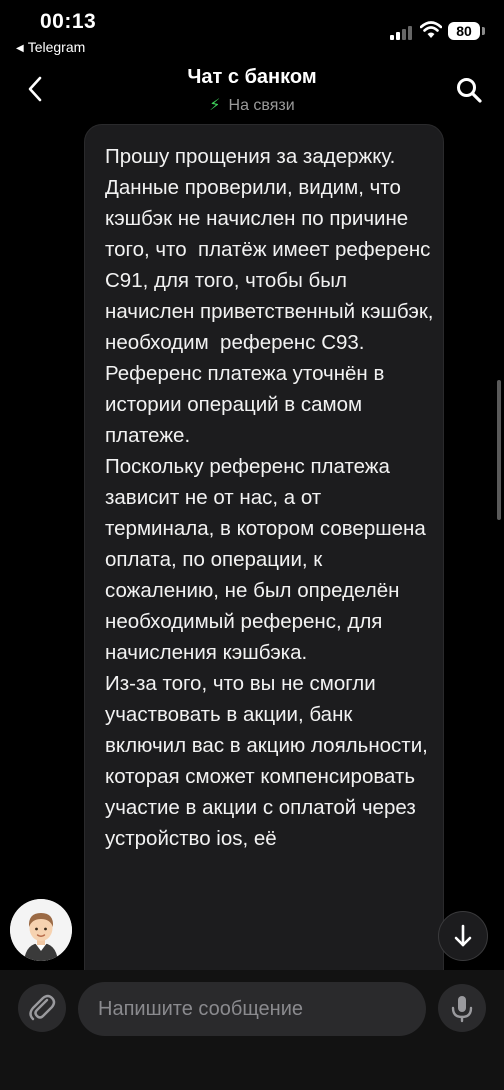 This screenshot has width=504, height=1090. What do you see at coordinates (499, 450) in the screenshot?
I see `scrollbar` at bounding box center [499, 450].